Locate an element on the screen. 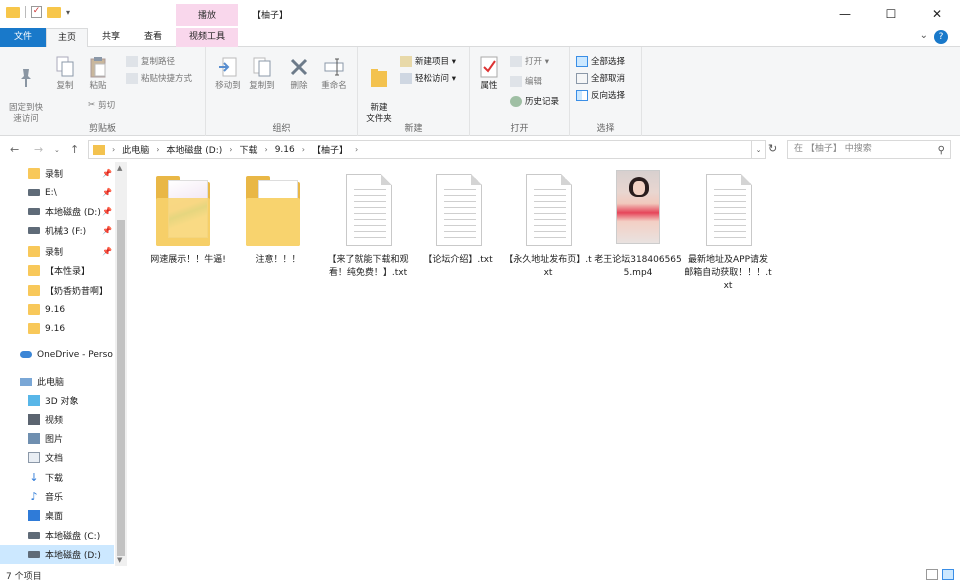 This screenshot has height=584, width=960. nav-item-pictures: 图片 is located at coordinates (57, 438).